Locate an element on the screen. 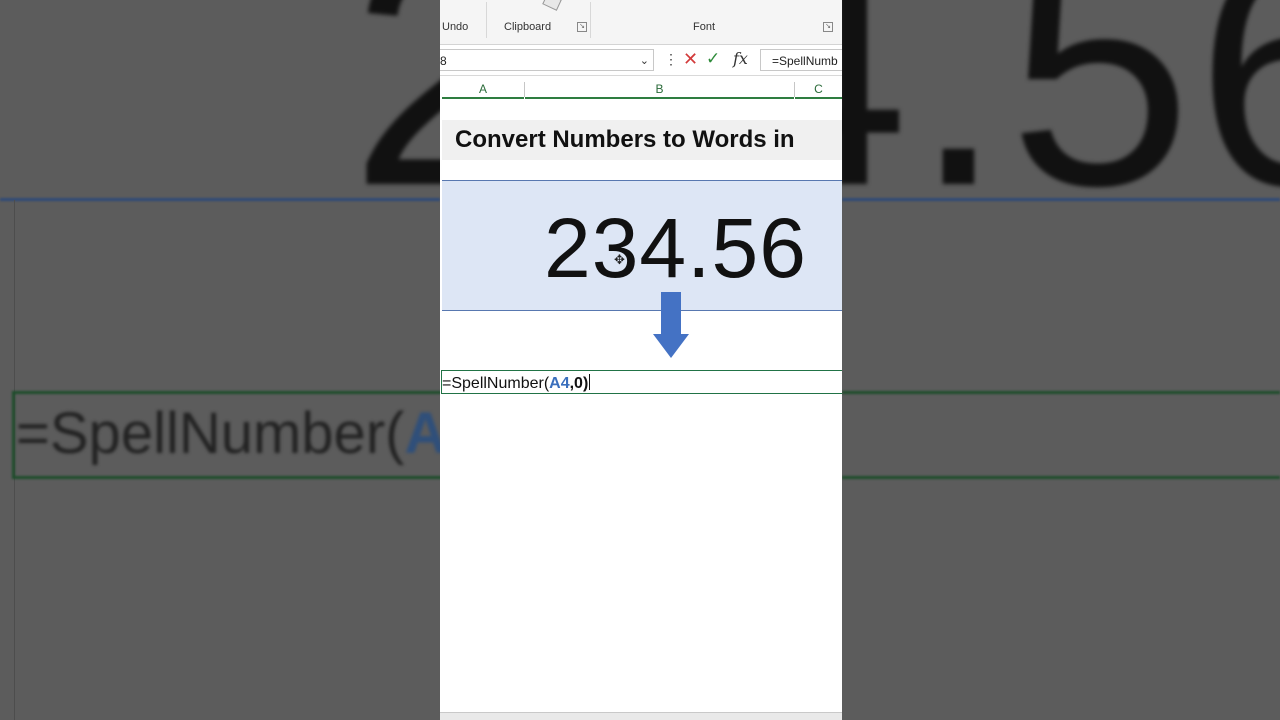 The height and width of the screenshot is (720, 1280). formula-cell-reference: A4 is located at coordinates (559, 383).